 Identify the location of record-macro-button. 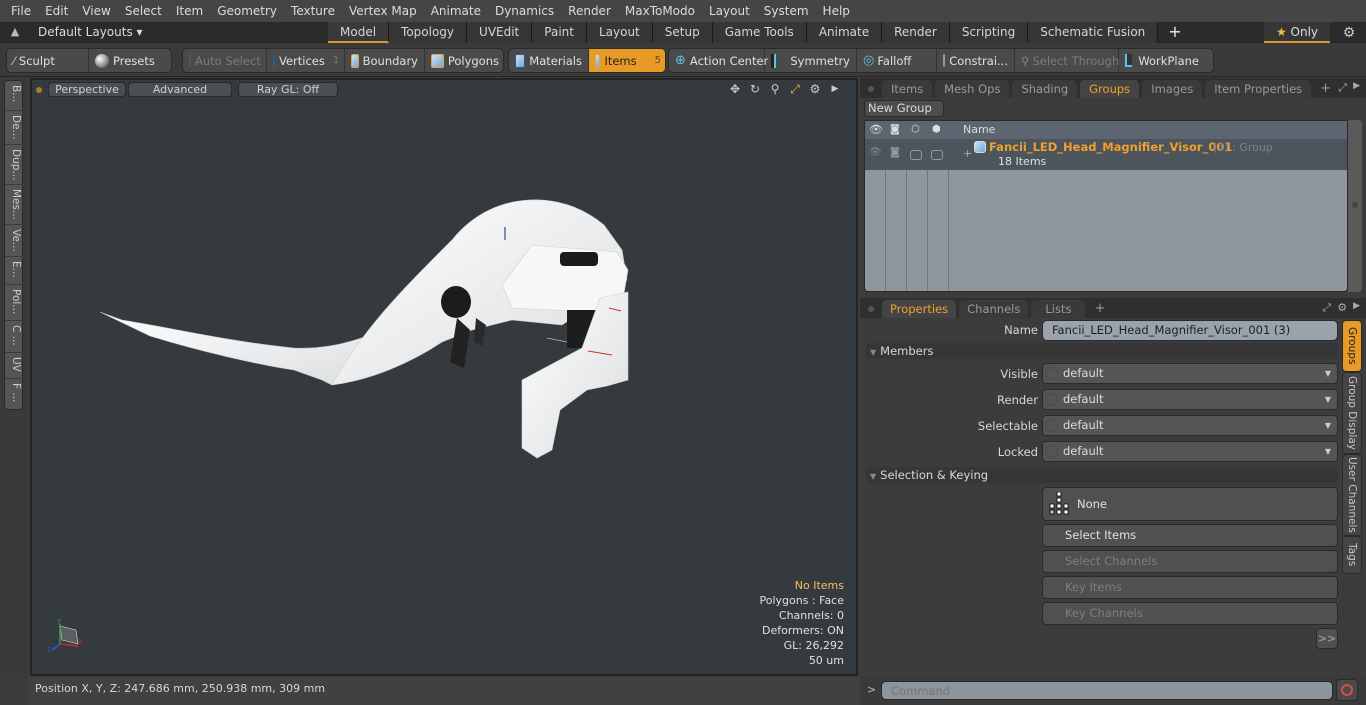
(1347, 690).